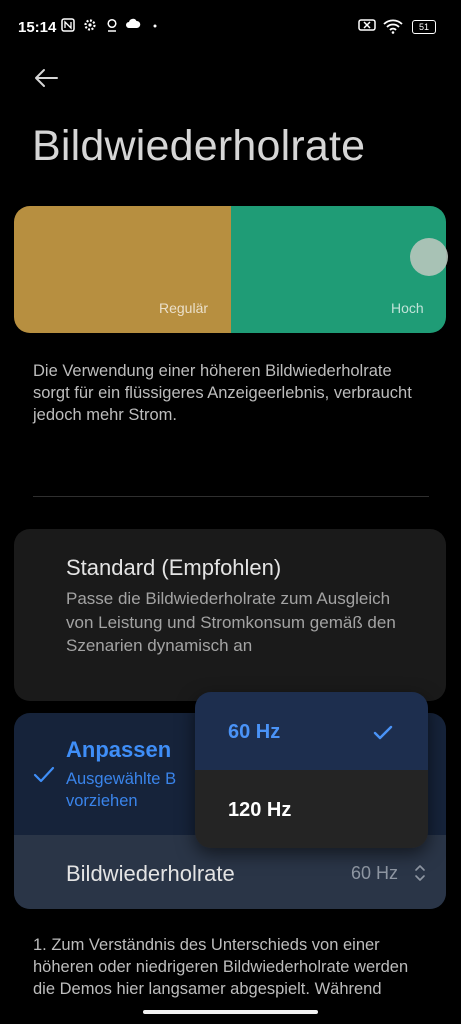  What do you see at coordinates (122, 269) in the screenshot?
I see `demo-regular-panel: Regulär` at bounding box center [122, 269].